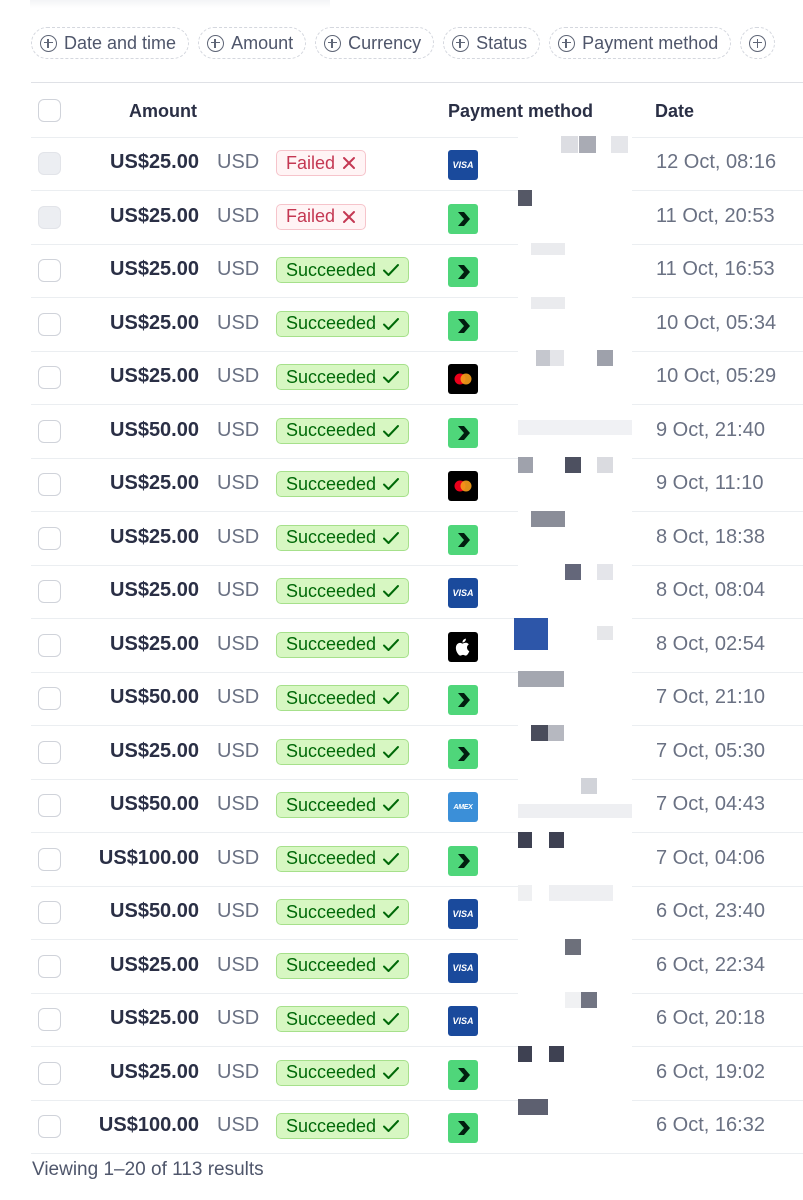 Image resolution: width=803 pixels, height=1200 pixels. I want to click on payment-date: 6 Oct, 22:34, so click(710, 964).